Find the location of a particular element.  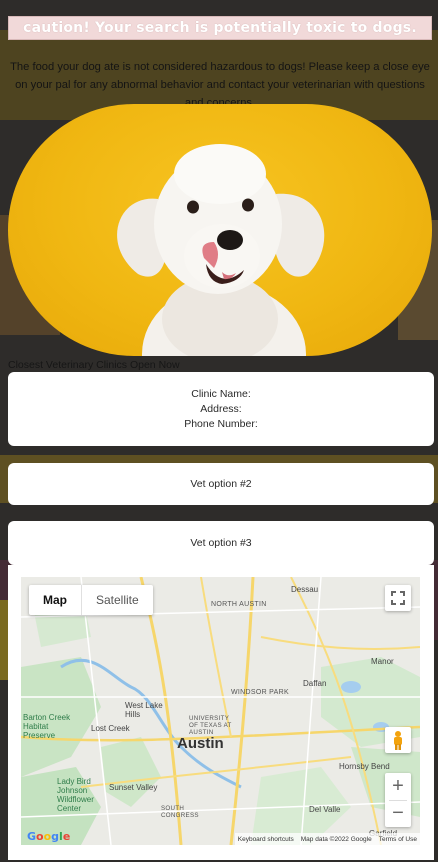

clinic-card-3: Vet option #3 is located at coordinates (221, 543).